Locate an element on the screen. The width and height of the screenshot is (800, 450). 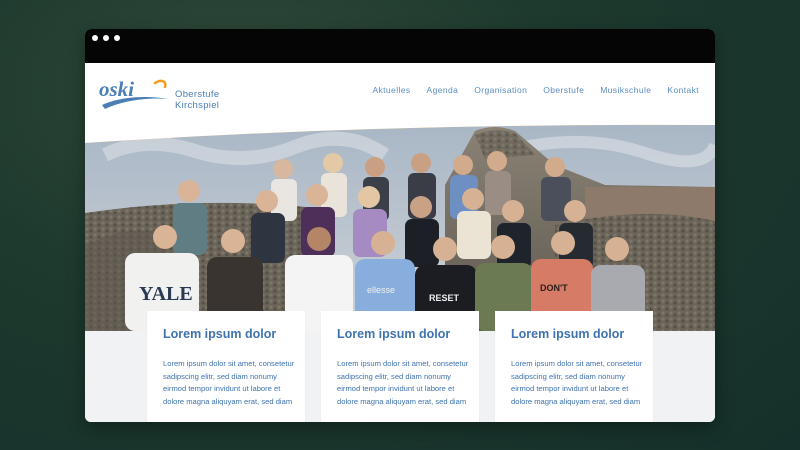
header-swoosh is located at coordinates (400, 131).